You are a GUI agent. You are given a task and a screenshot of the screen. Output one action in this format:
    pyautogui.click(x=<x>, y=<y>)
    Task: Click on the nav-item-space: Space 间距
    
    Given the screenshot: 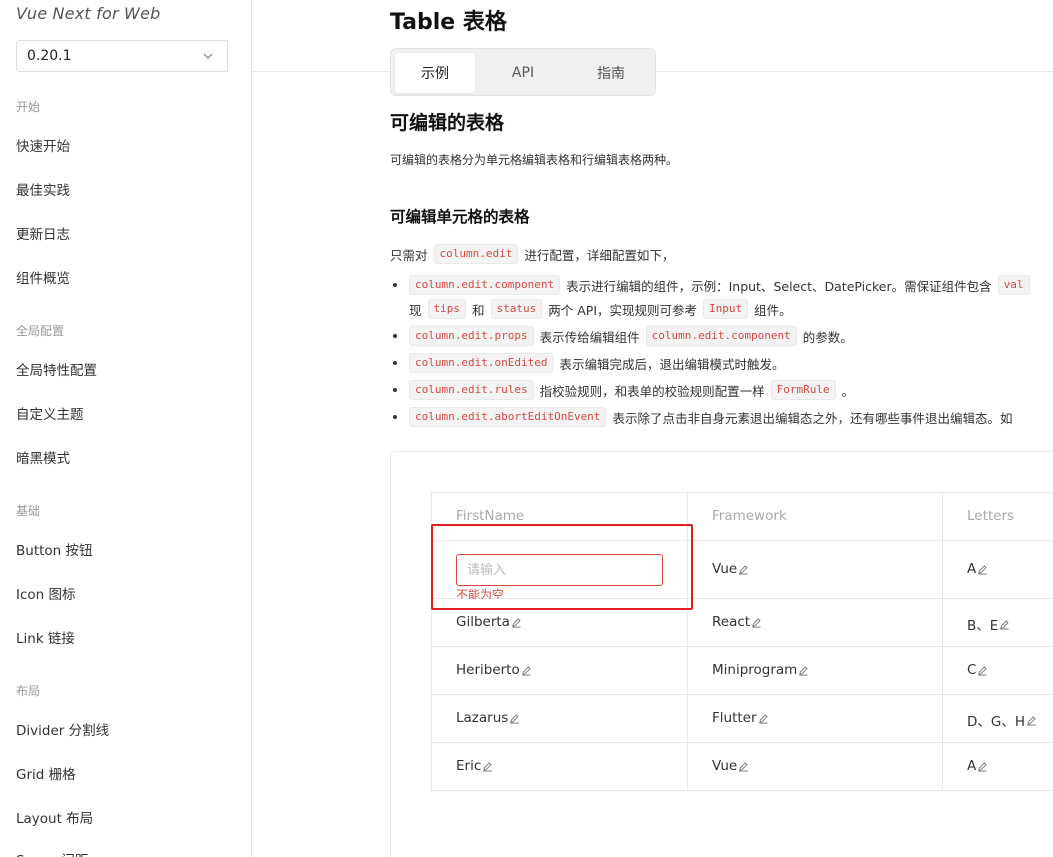 What is the action you would take?
    pyautogui.click(x=52, y=853)
    